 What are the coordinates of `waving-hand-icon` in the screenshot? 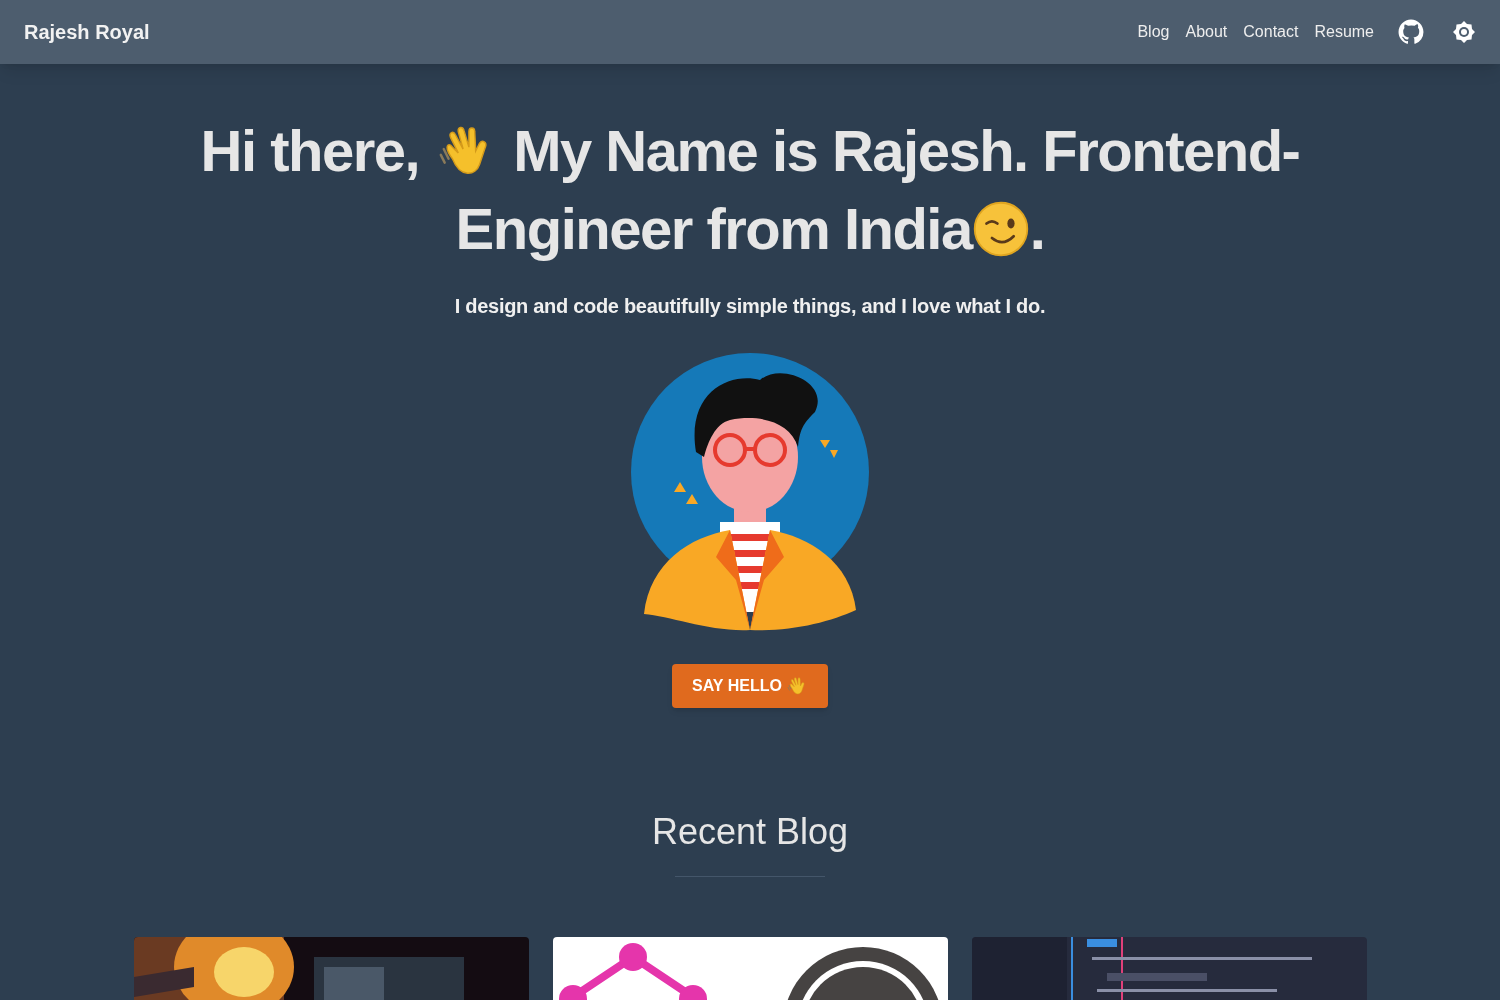 It's located at (796, 686).